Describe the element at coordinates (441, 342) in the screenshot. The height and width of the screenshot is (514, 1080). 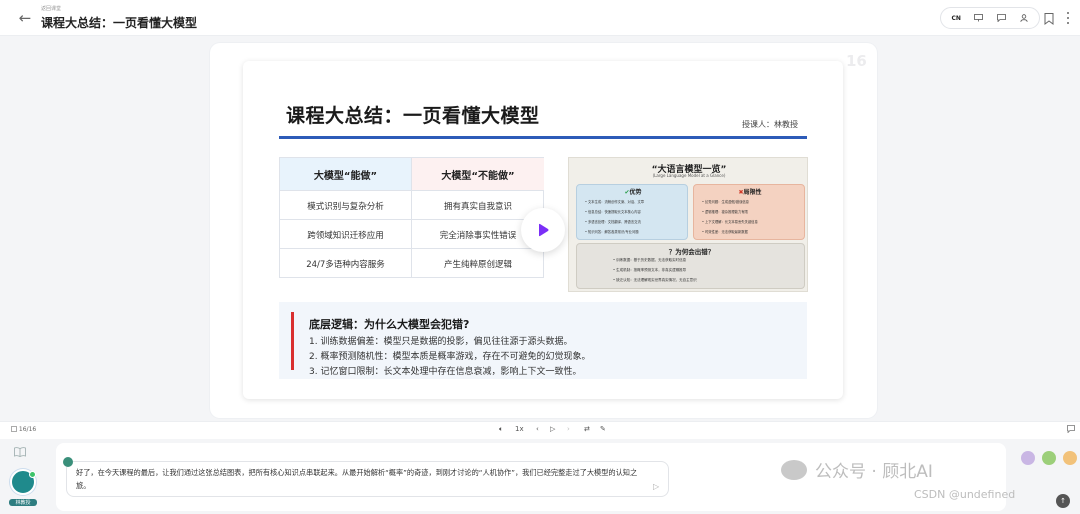
I see `root-cause-line: 1. 训练数据偏差：模型只是数据的投影，偏见往往源于源头数据。` at that location.